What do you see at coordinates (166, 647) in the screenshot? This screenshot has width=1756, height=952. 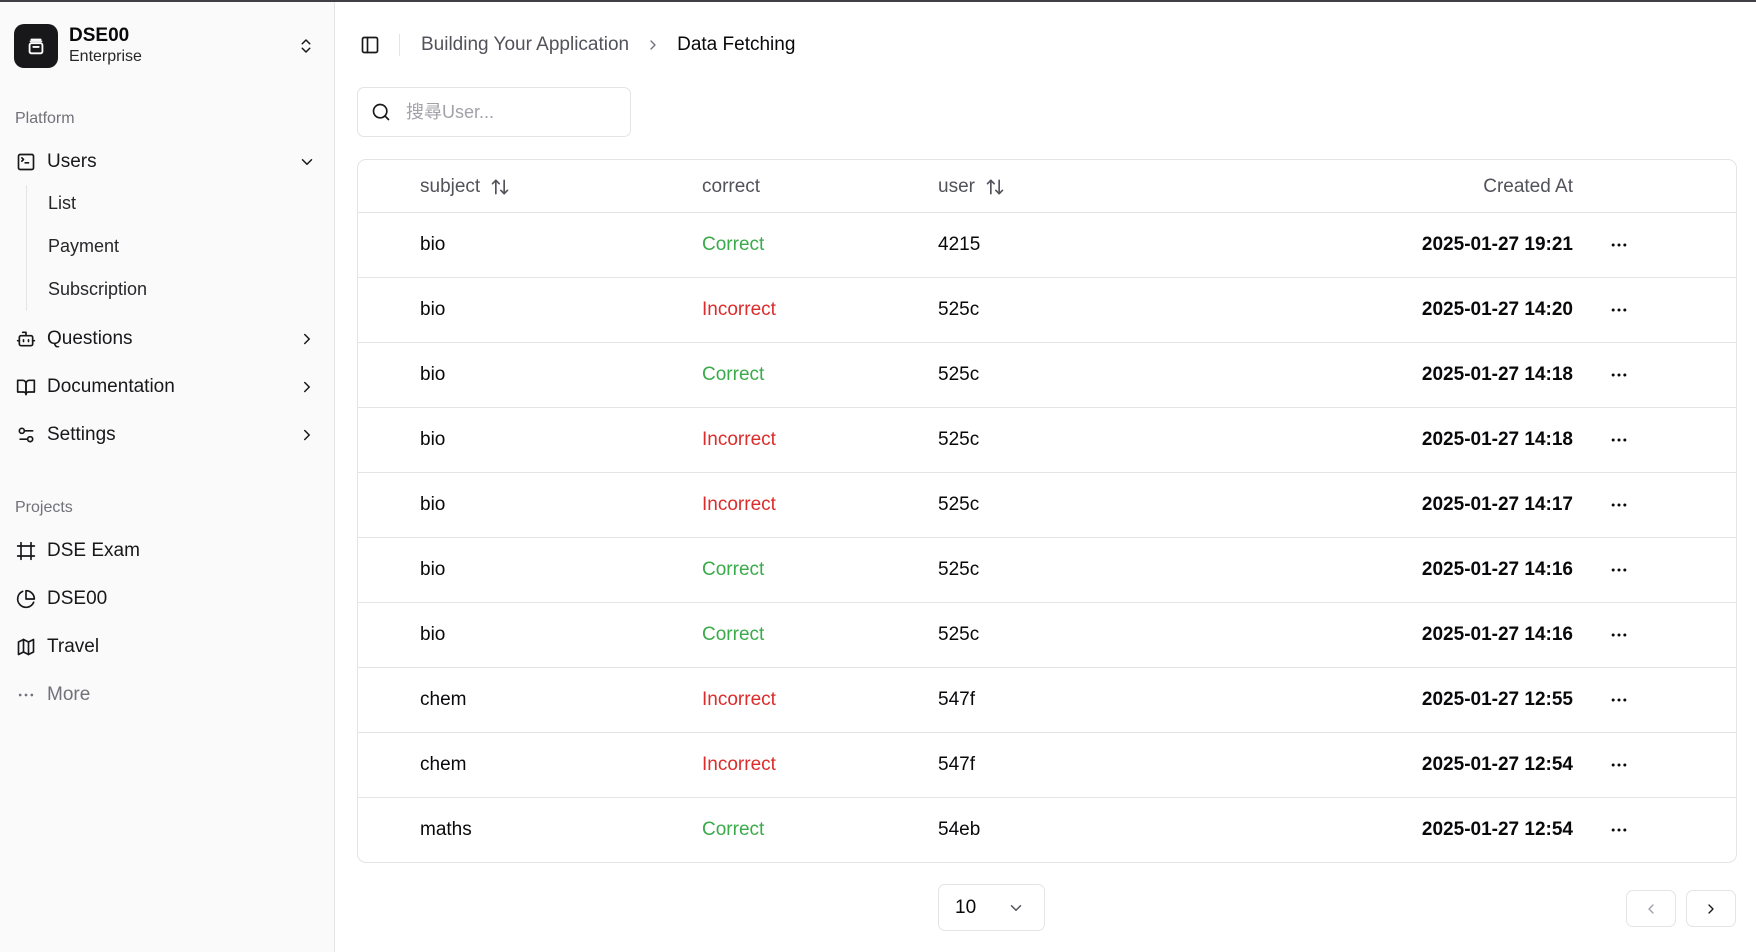 I see `sidebar-item-travel: Travel` at bounding box center [166, 647].